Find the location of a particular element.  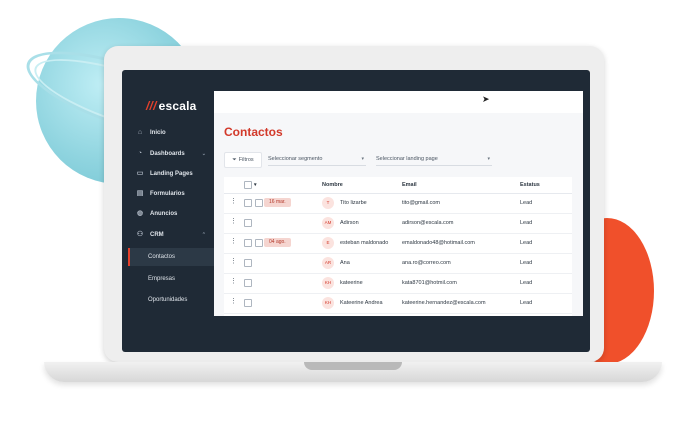

sidebar-item-landing-pages: ▭ Landing Pages is located at coordinates (171, 174).